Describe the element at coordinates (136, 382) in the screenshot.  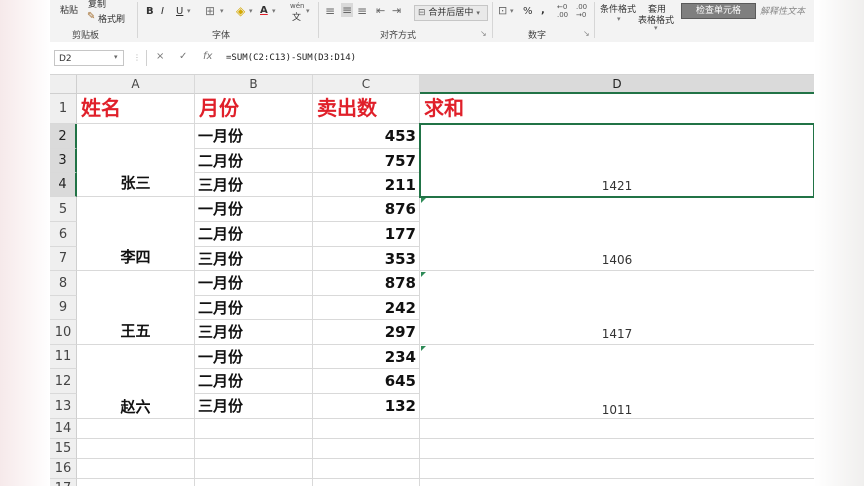
I see `name-cell: 赵六` at that location.